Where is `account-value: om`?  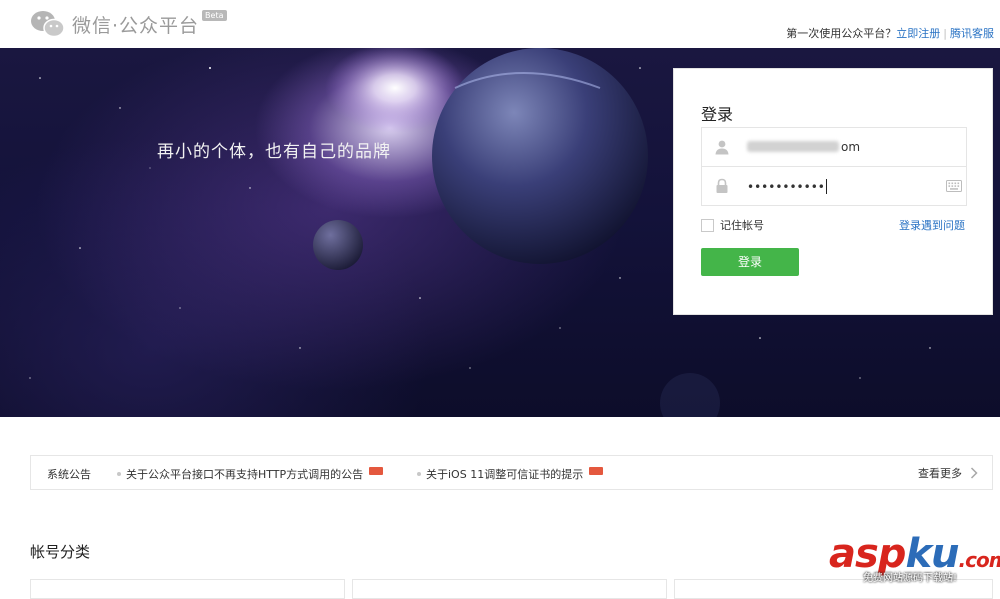
account-value: om is located at coordinates (803, 147).